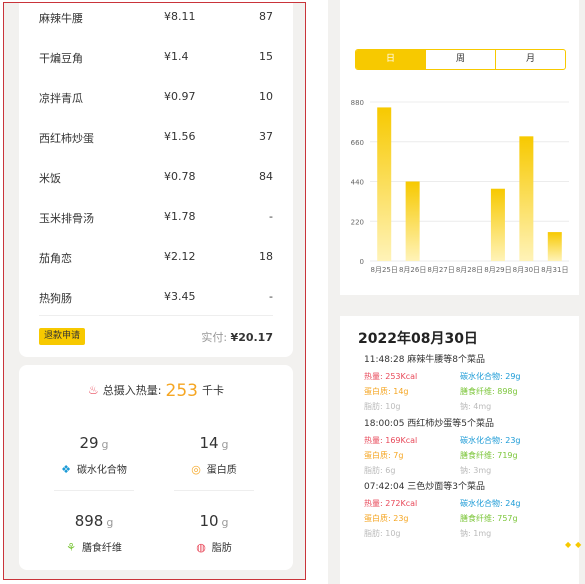 Image resolution: width=585 pixels, height=584 pixels. I want to click on y-tick-label: 0, so click(362, 262).